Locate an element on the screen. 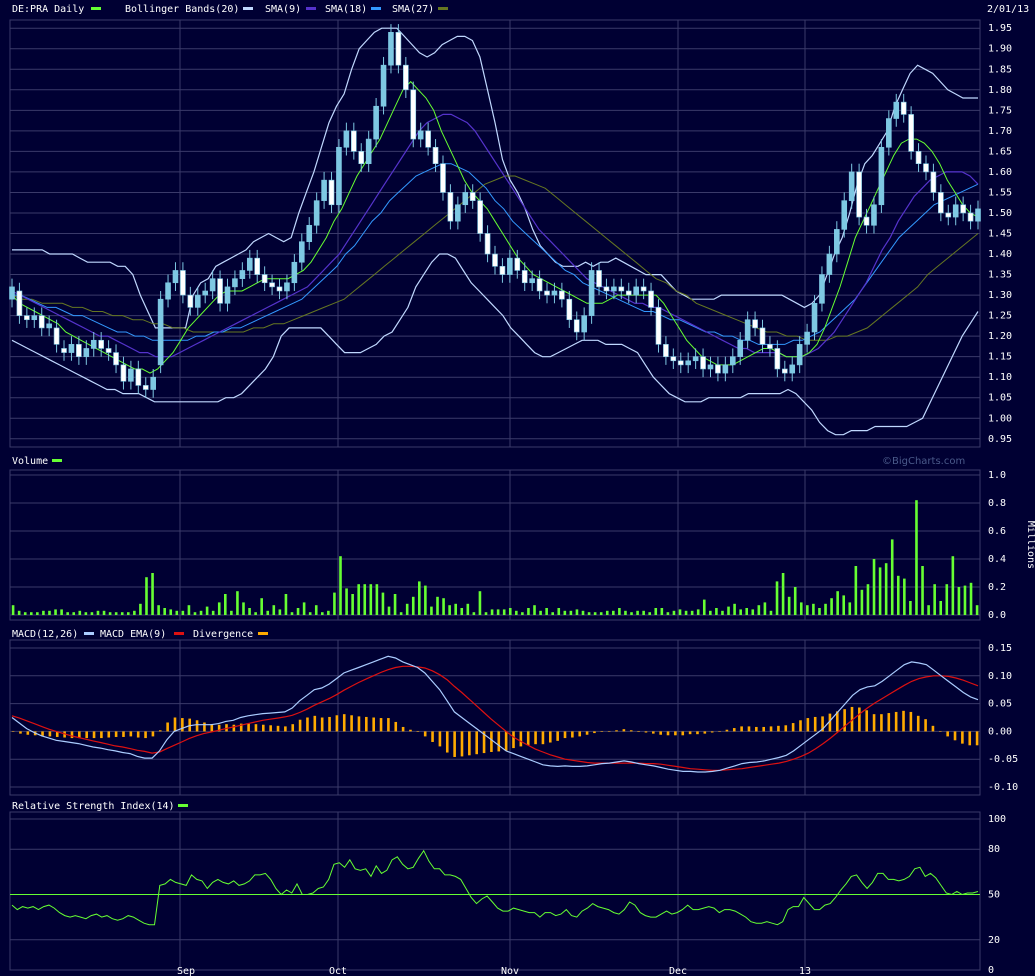 This screenshot has height=976, width=1035. price-tick-label: 1.35 is located at coordinates (1000, 275).